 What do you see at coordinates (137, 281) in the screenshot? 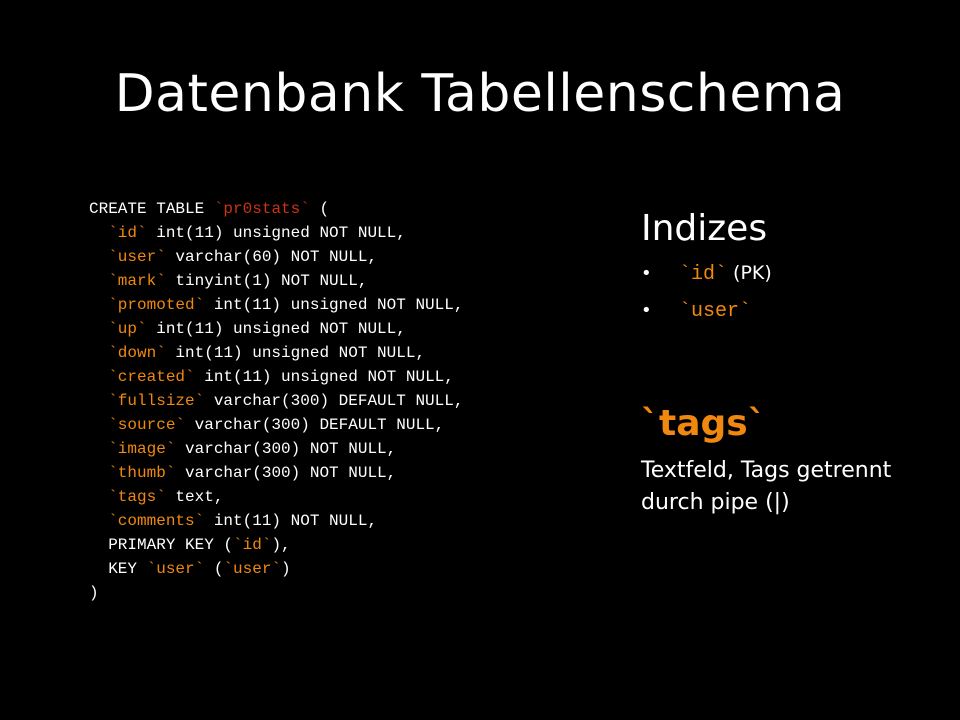
I see `column-name: `mark`` at bounding box center [137, 281].